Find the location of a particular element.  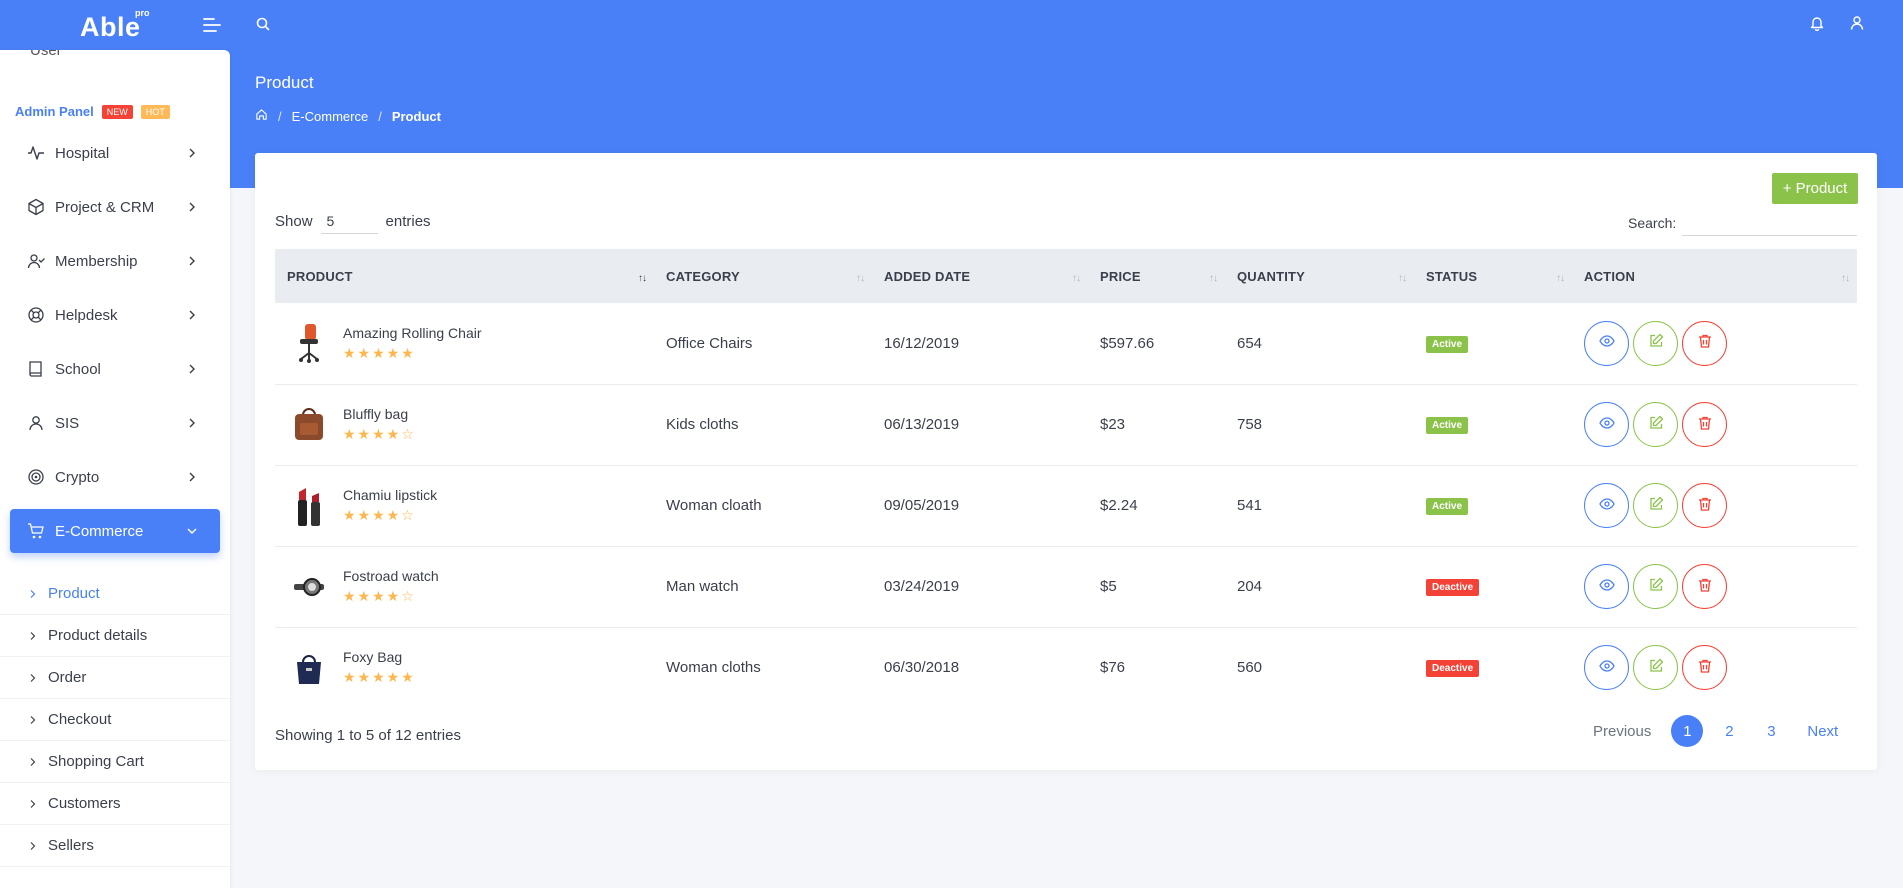

entries-per-page-input is located at coordinates (349, 221).